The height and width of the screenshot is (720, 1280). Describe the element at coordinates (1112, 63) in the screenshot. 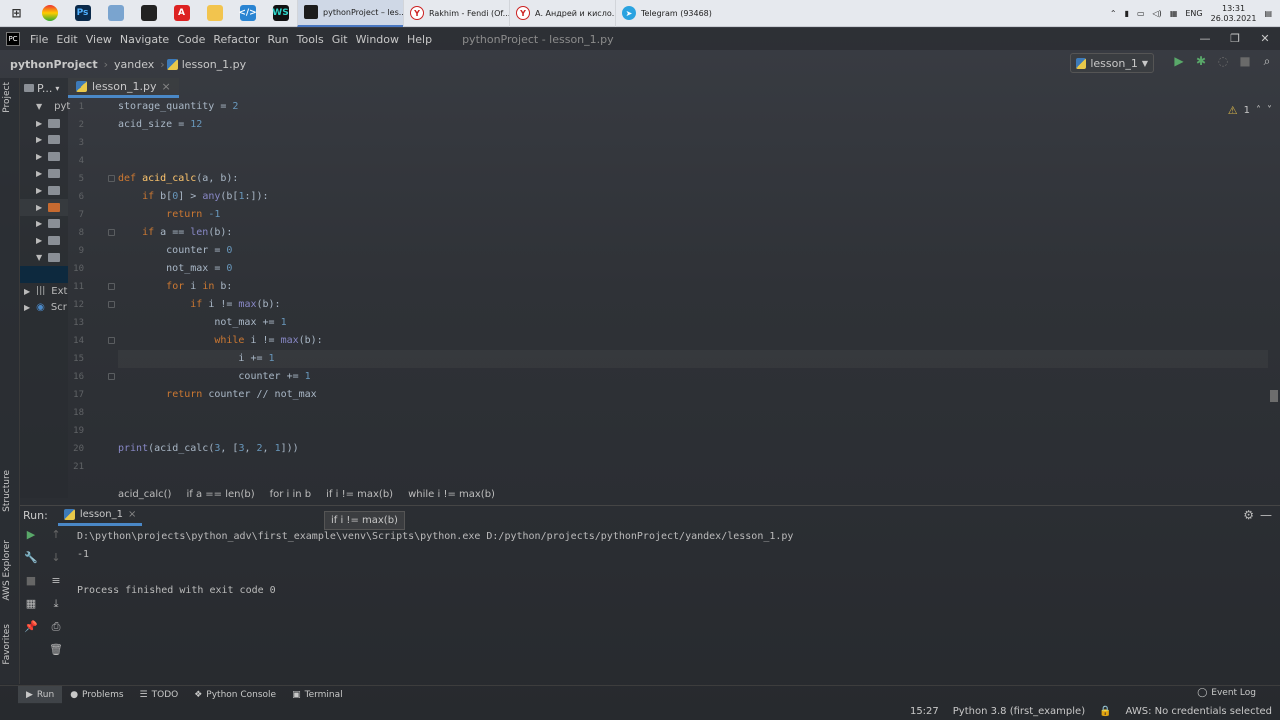

I see `run-config-selector: lesson_1 ▼` at that location.